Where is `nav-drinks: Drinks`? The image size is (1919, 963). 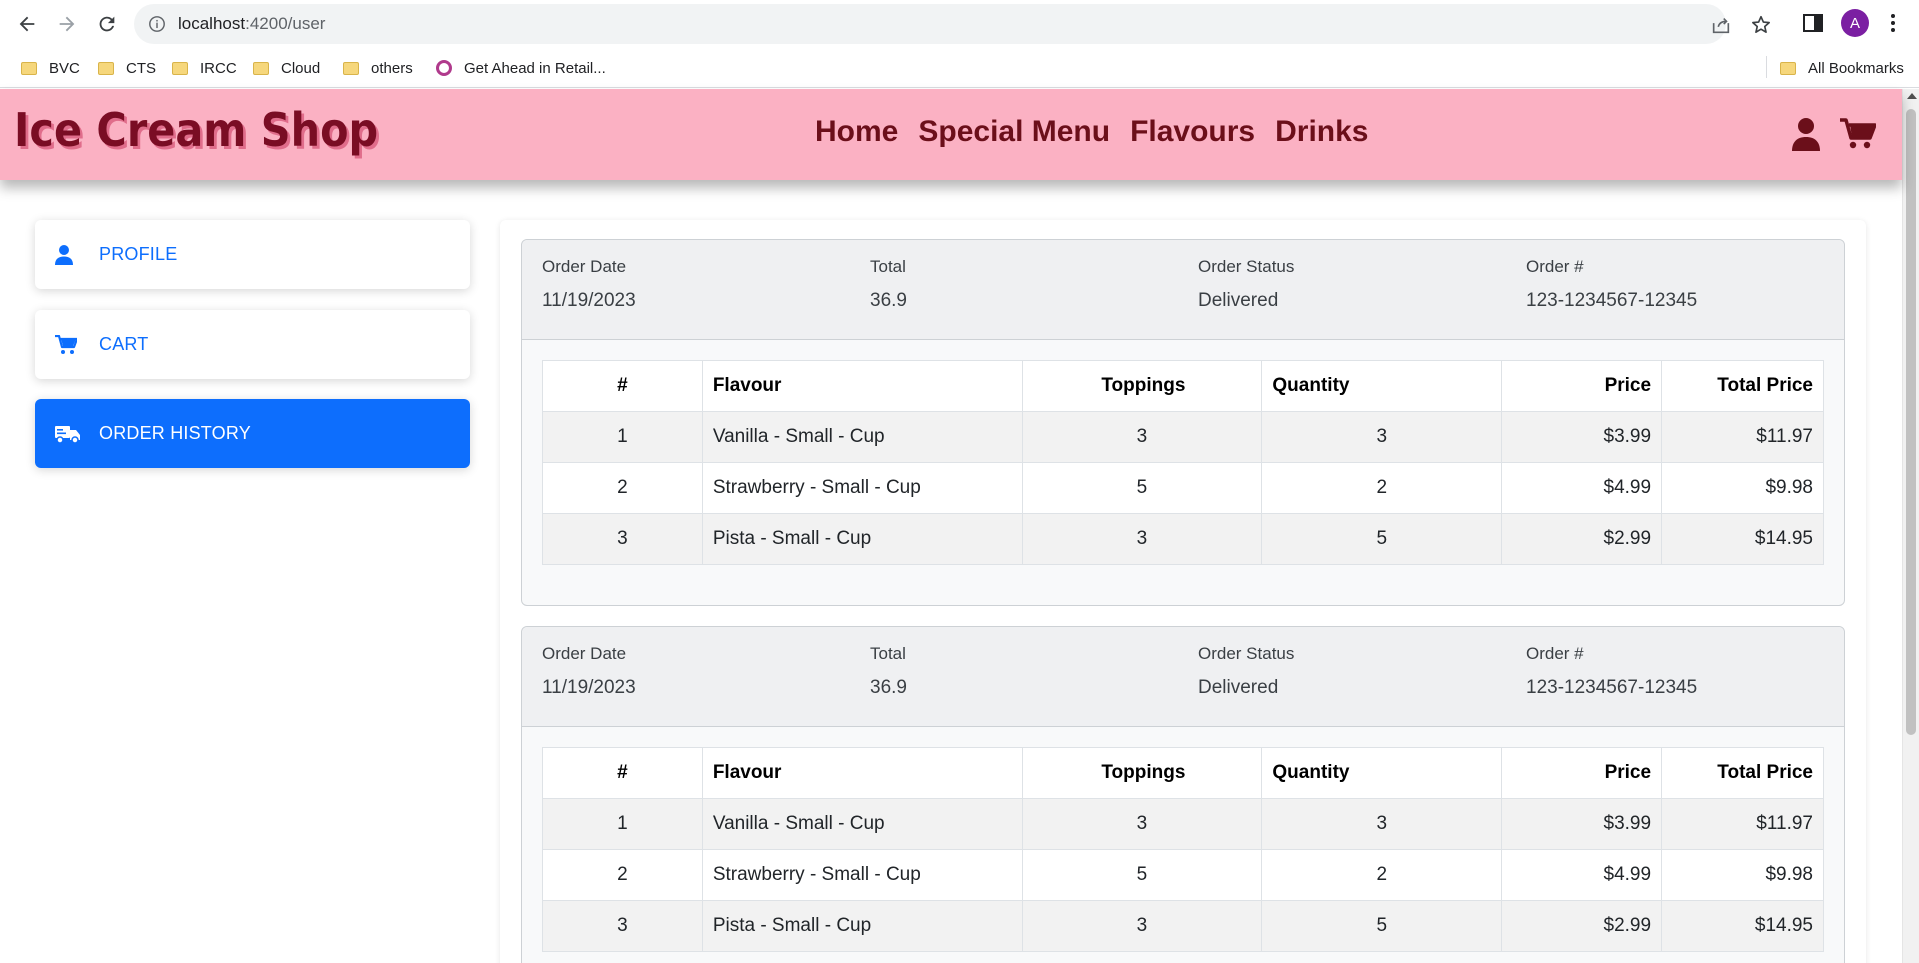
nav-drinks: Drinks is located at coordinates (1321, 132).